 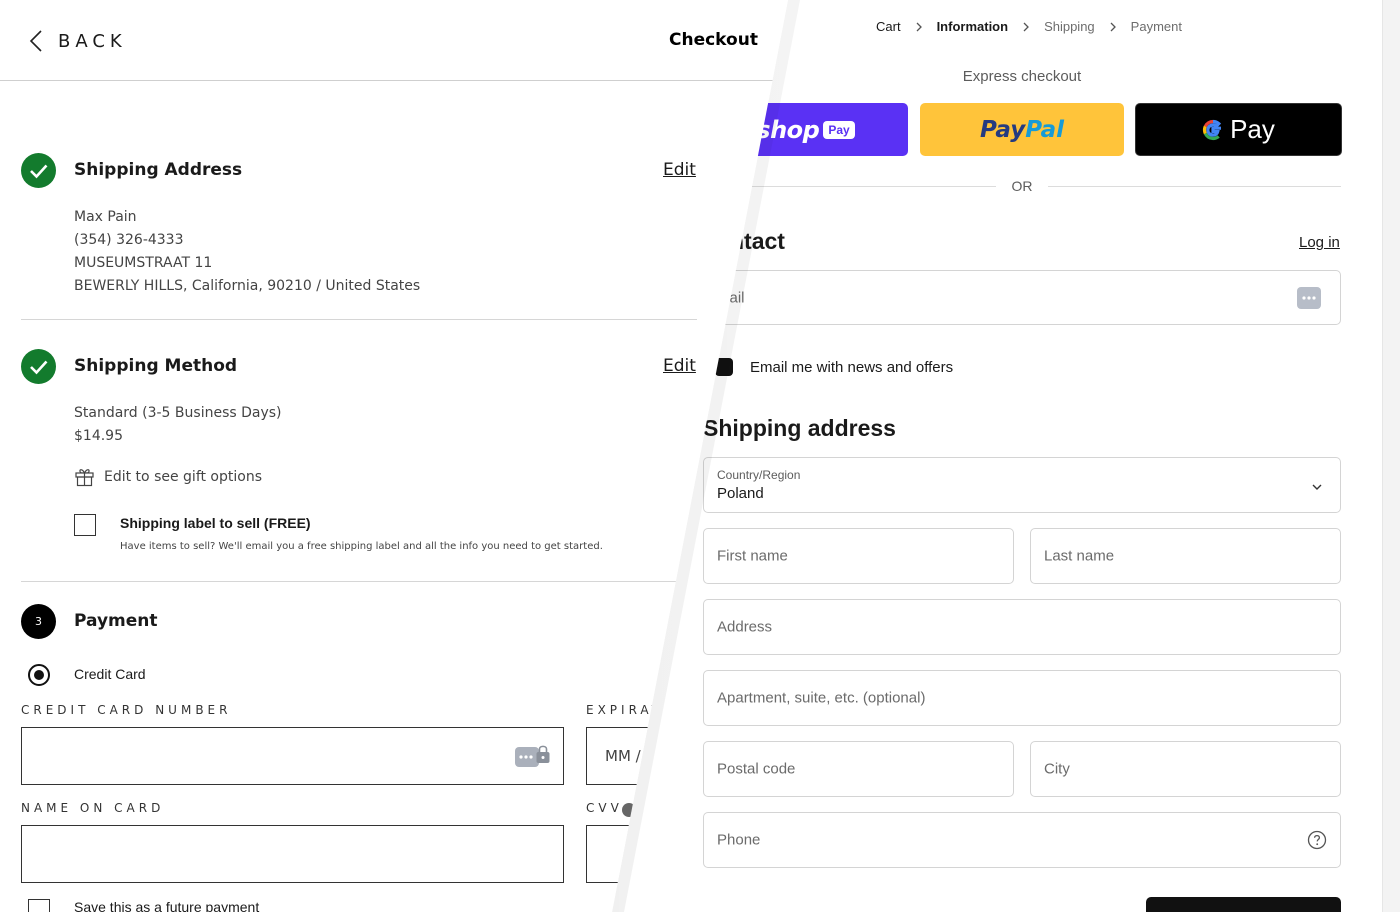 What do you see at coordinates (679, 366) in the screenshot?
I see `edit-shipping-method-link: Edit` at bounding box center [679, 366].